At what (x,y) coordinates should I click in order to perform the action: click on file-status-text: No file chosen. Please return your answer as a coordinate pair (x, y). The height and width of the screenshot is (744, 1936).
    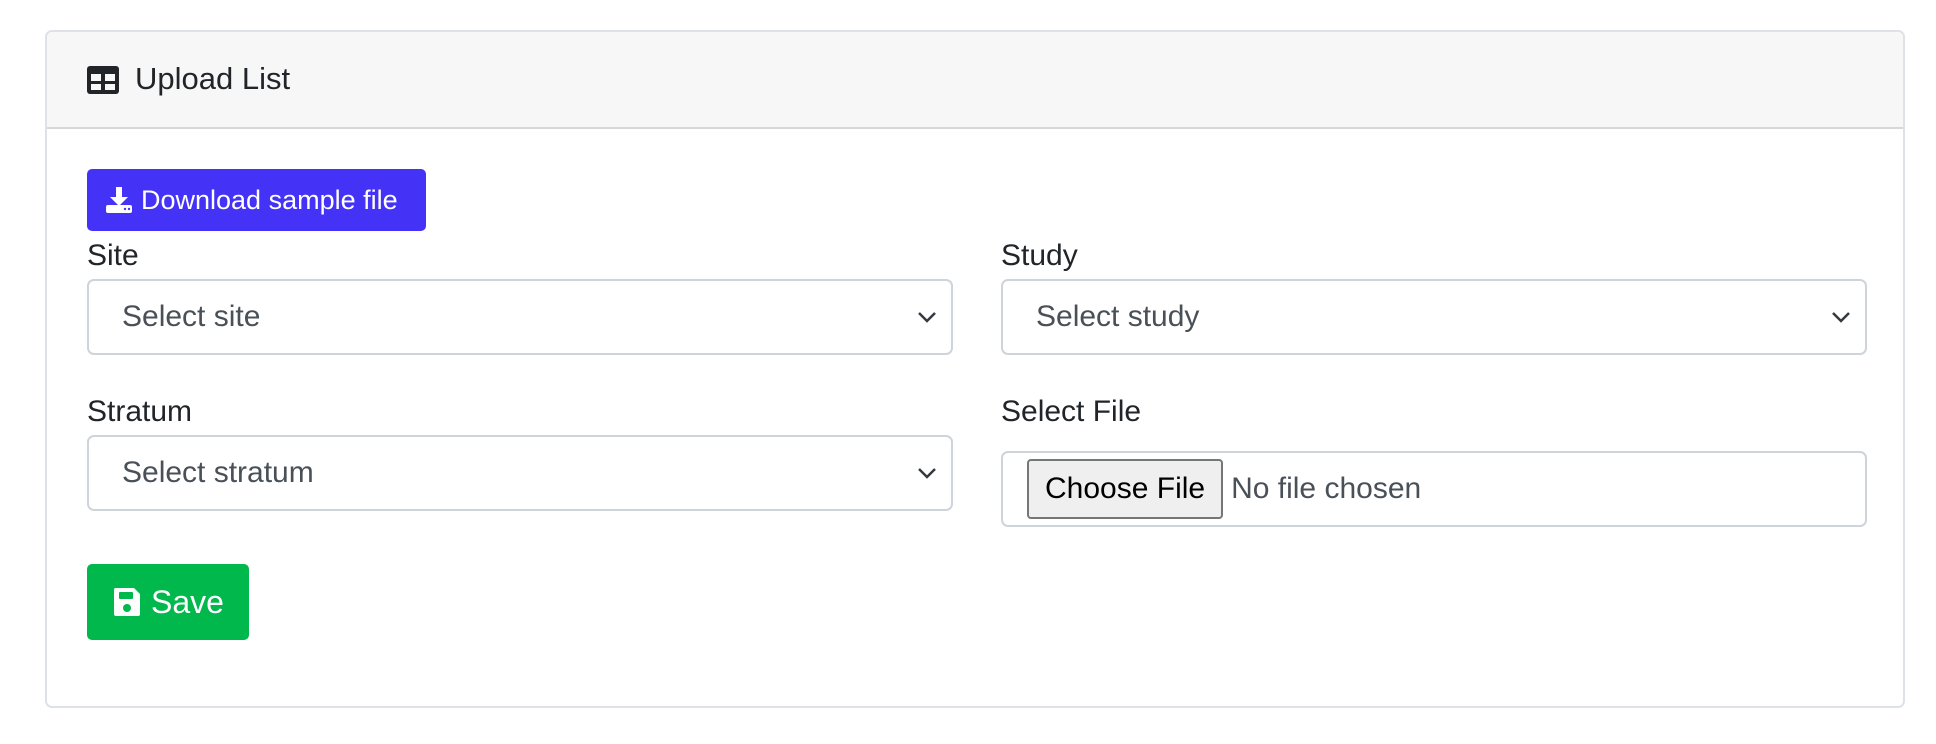
    Looking at the image, I should click on (1326, 488).